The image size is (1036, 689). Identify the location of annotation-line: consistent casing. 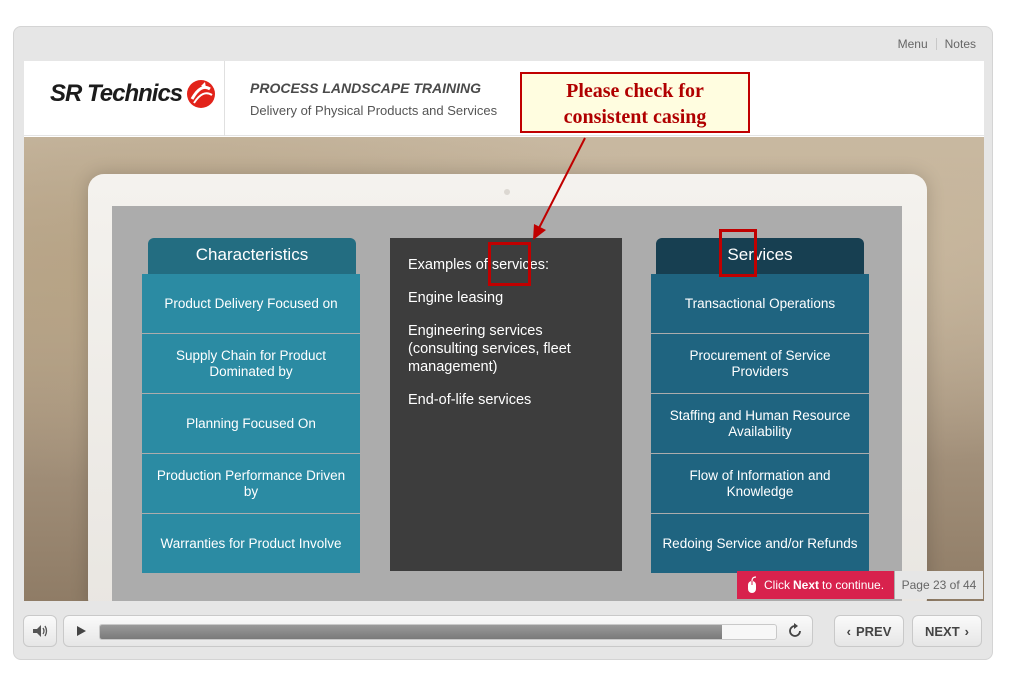
(635, 117).